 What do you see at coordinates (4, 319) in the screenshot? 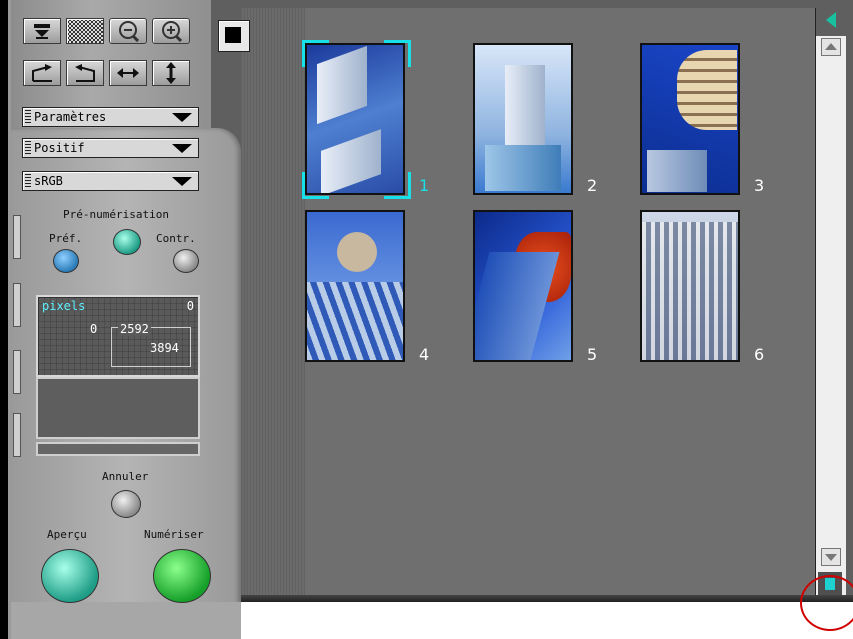
I see `window-left-border` at bounding box center [4, 319].